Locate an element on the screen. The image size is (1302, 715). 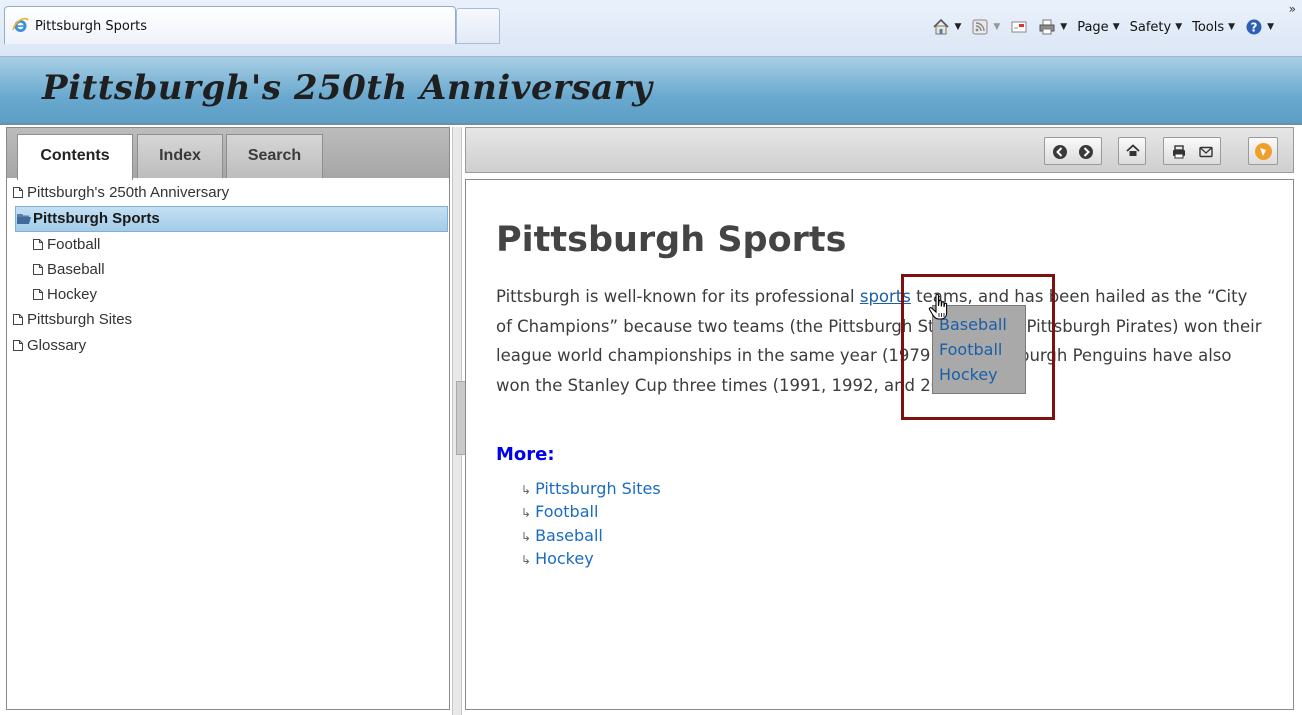
more-commands-chevron: » is located at coordinates (1292, 9).